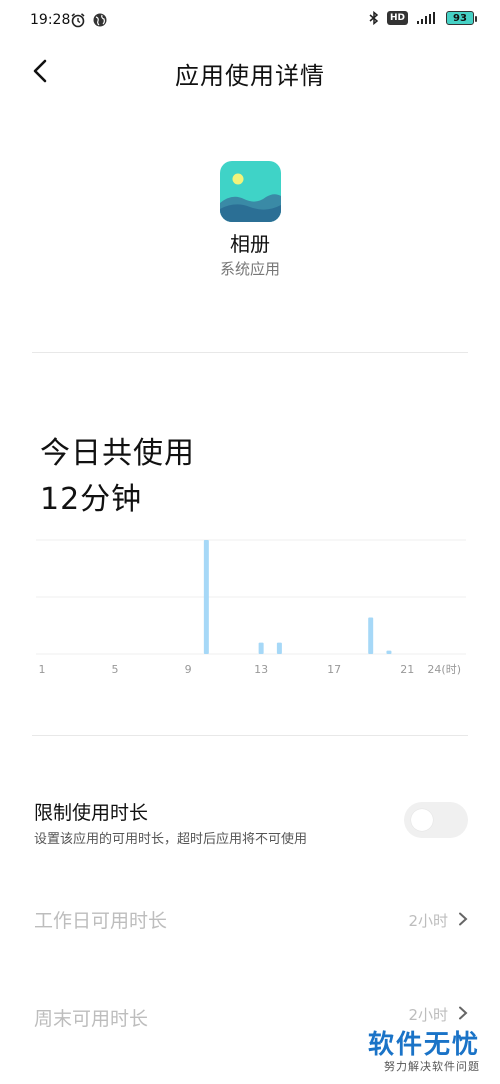  I want to click on app-subtitle: 系统应用, so click(249, 269).